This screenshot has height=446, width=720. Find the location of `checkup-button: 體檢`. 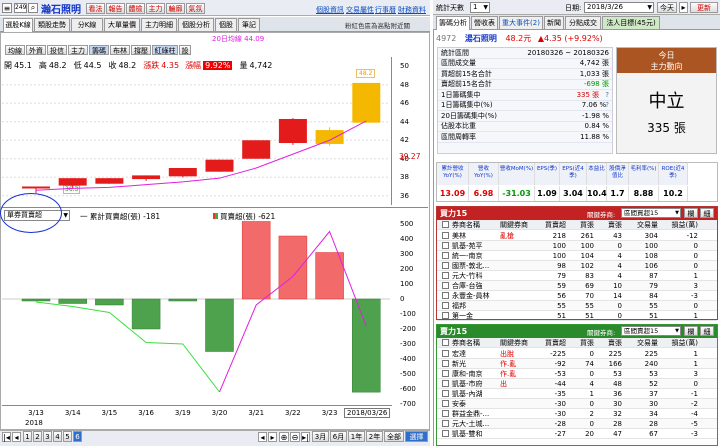

checkup-button: 體檢 is located at coordinates (135, 8).